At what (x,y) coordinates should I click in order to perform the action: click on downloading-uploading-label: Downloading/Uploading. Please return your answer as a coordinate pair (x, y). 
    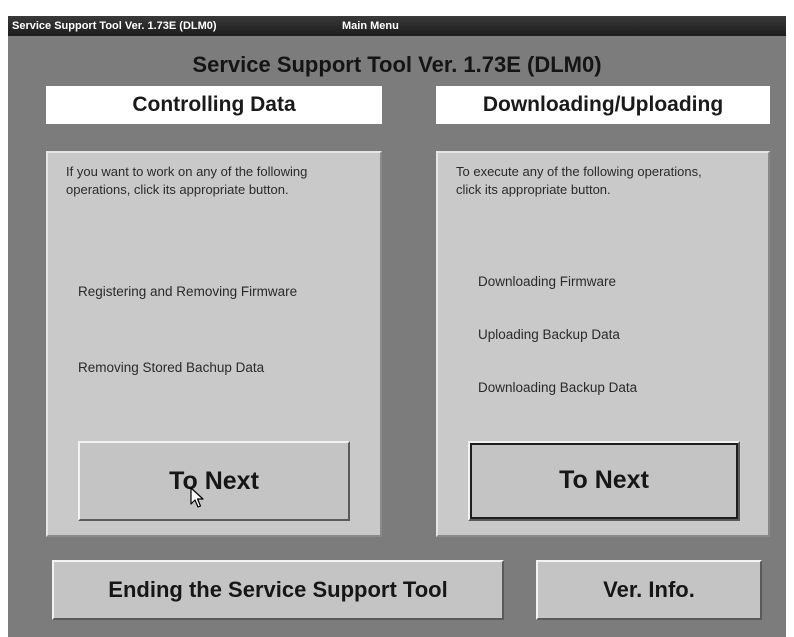
    Looking at the image, I should click on (603, 105).